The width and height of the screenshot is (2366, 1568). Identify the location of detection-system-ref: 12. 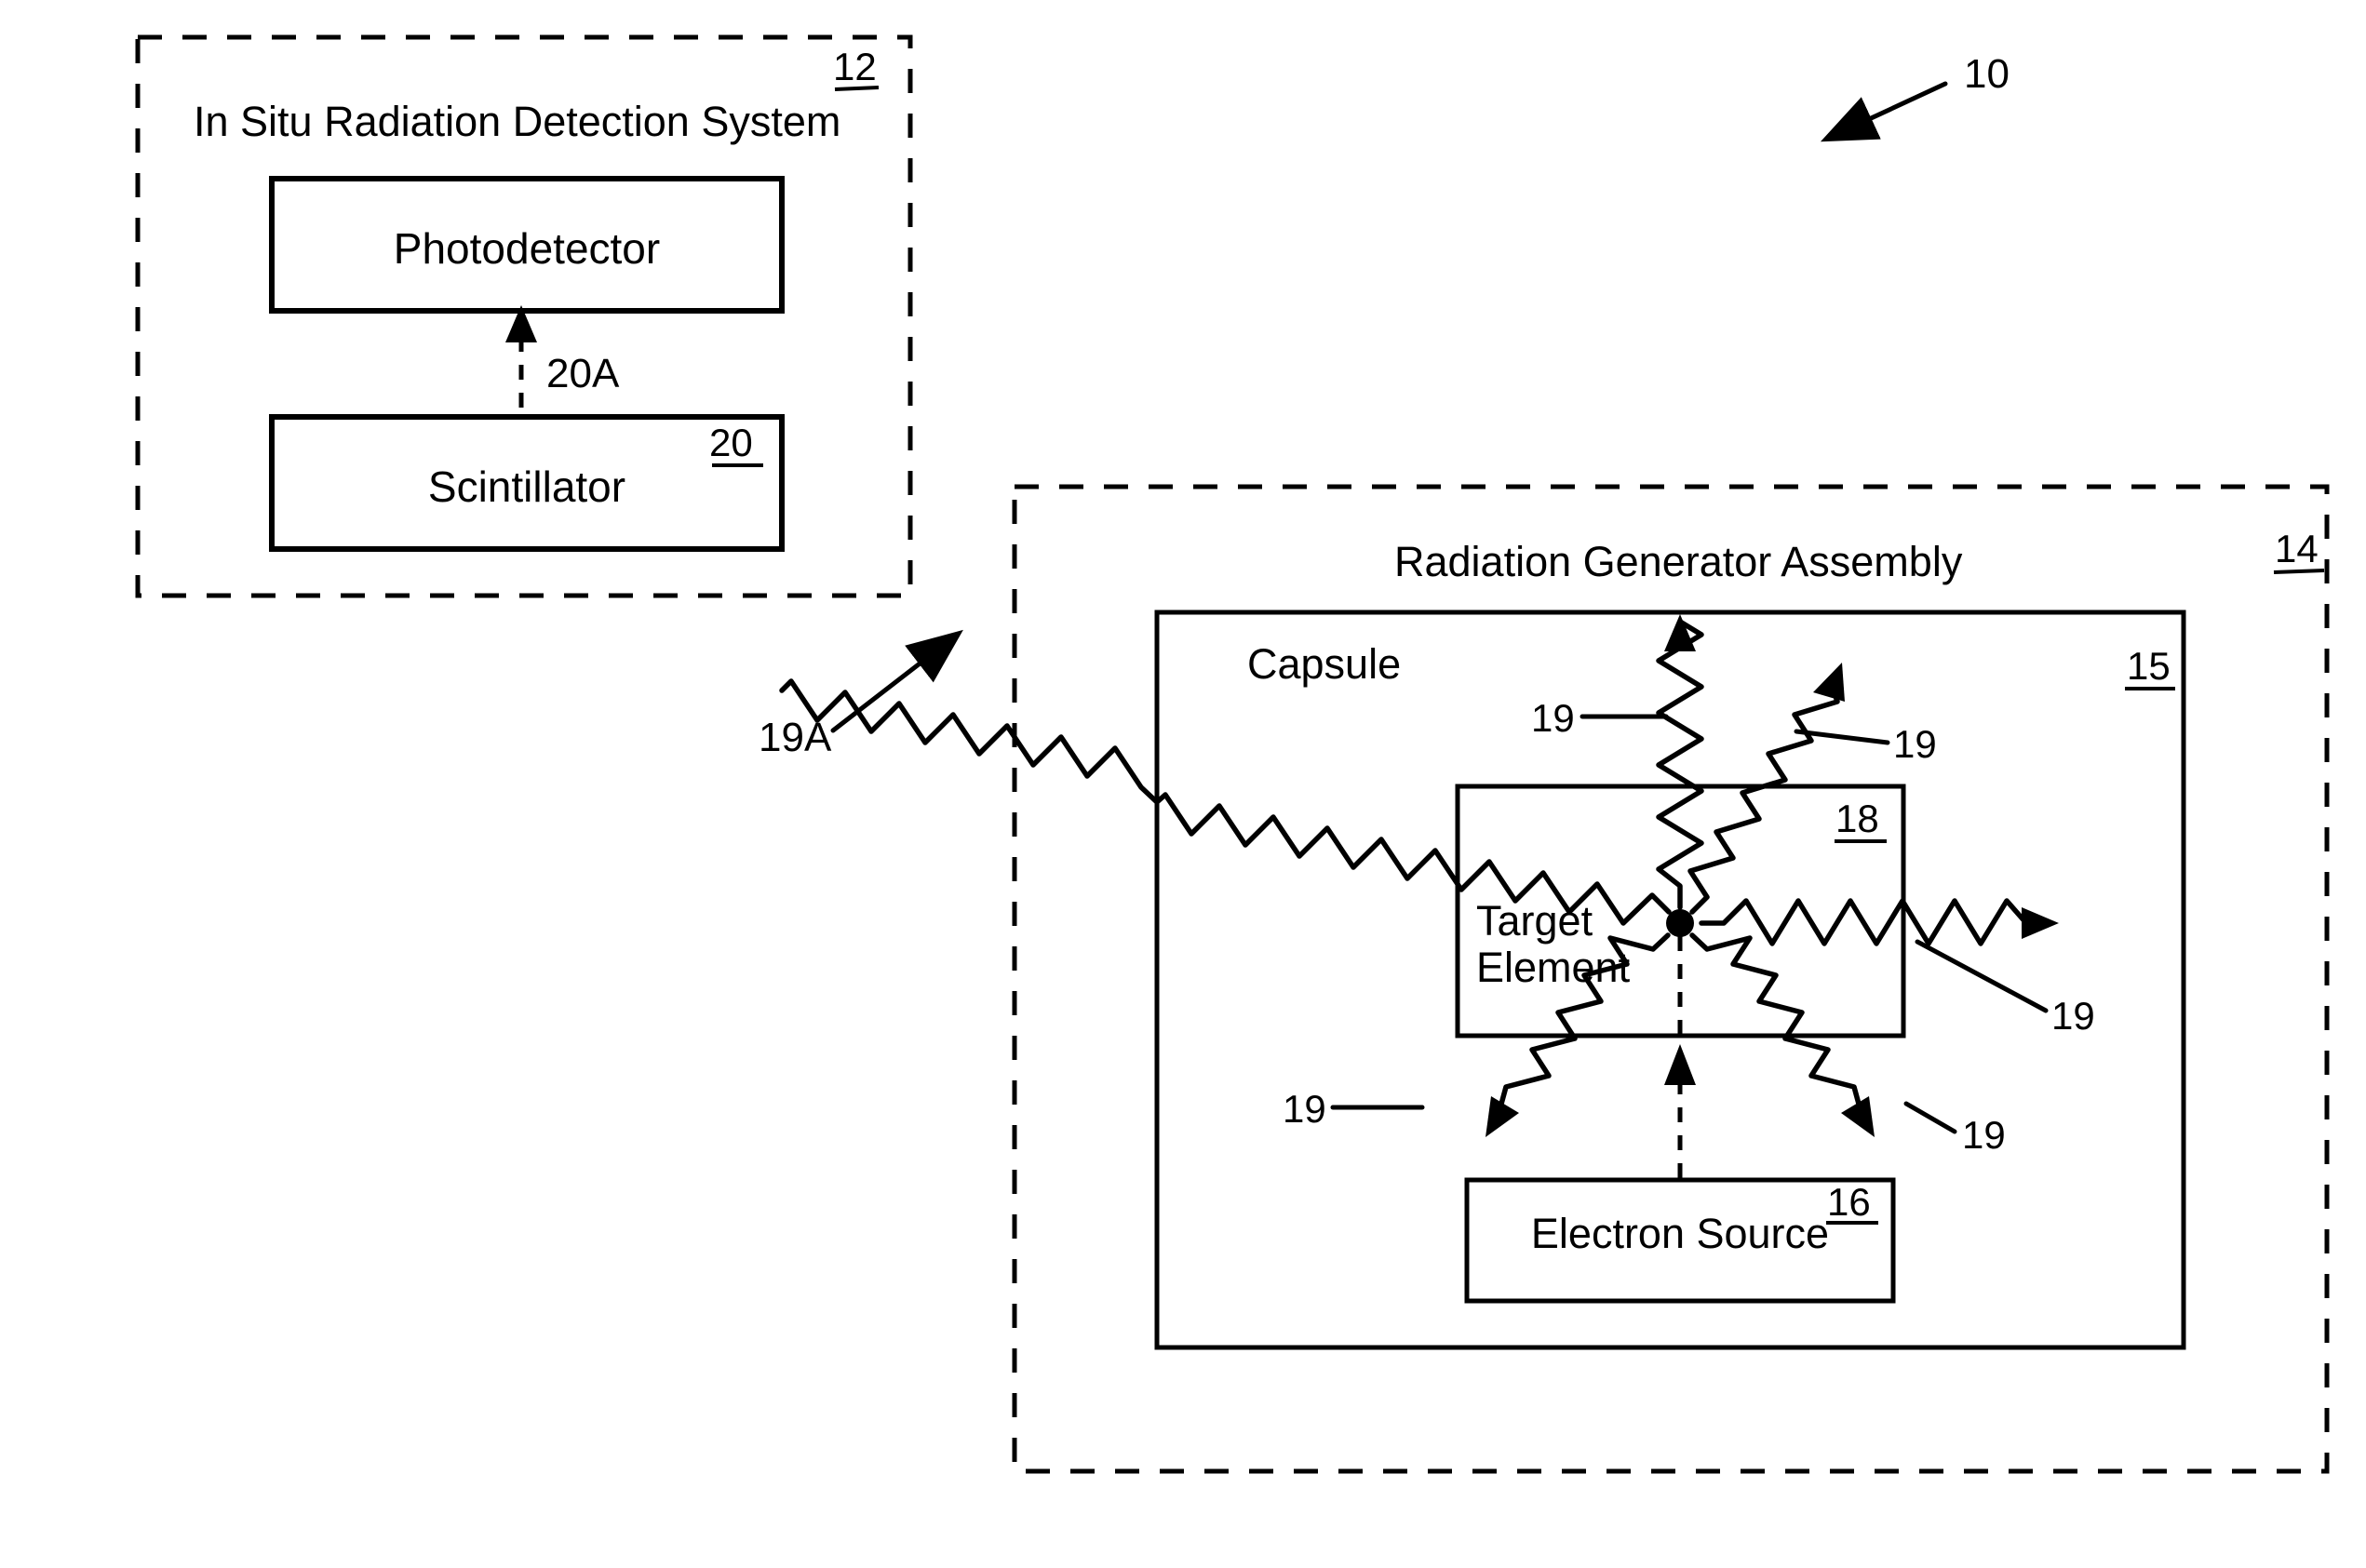
(855, 66).